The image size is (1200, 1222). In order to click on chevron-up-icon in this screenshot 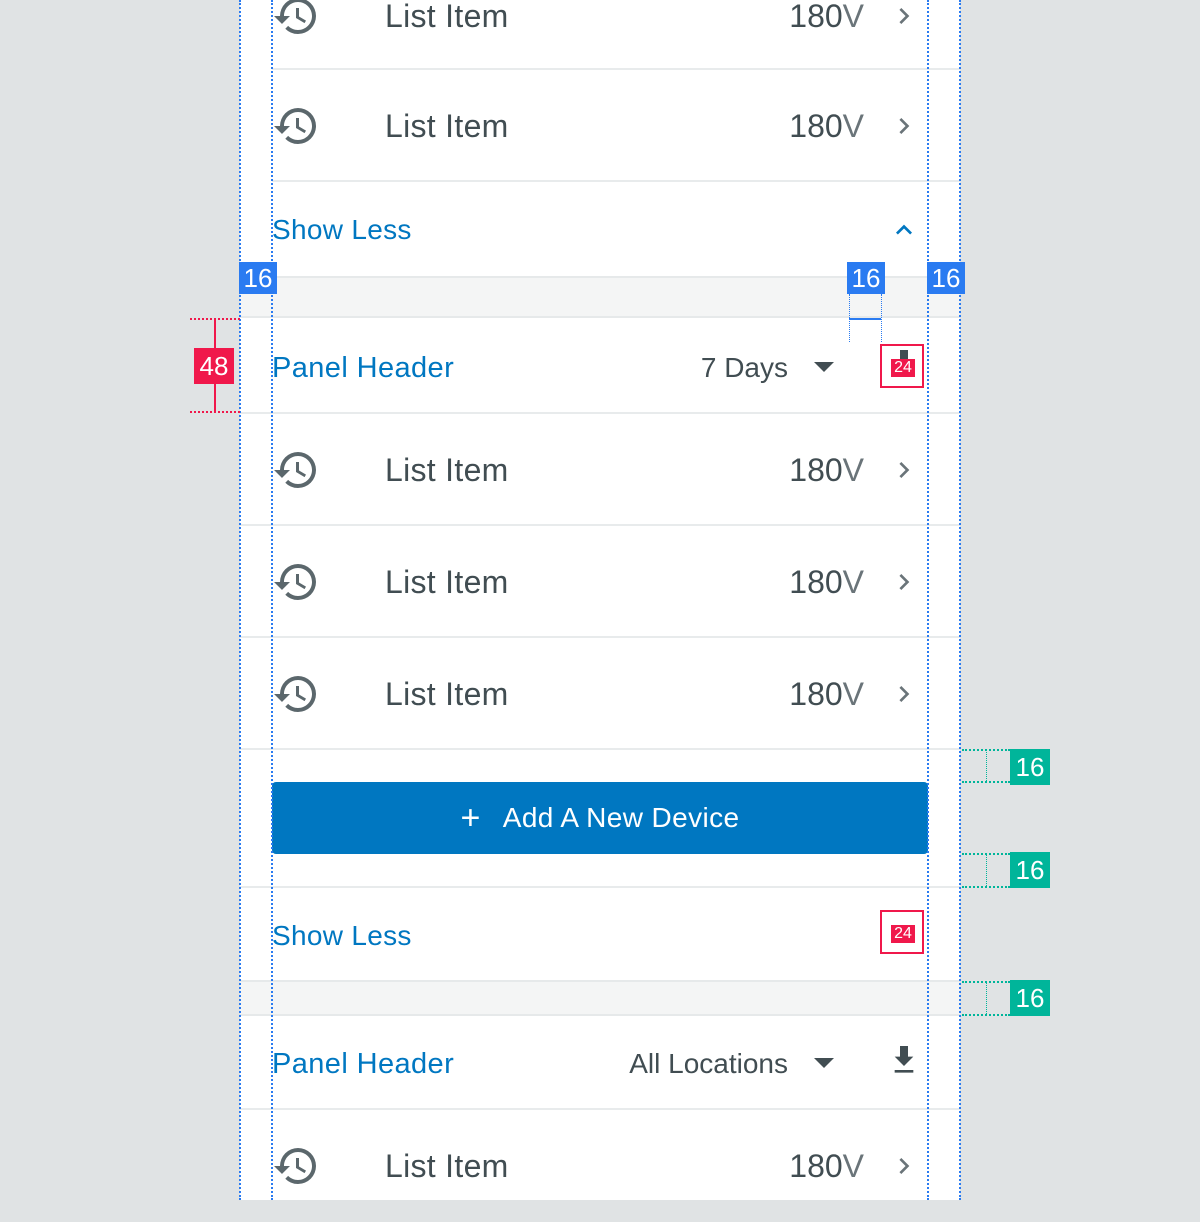, I will do `click(904, 230)`.